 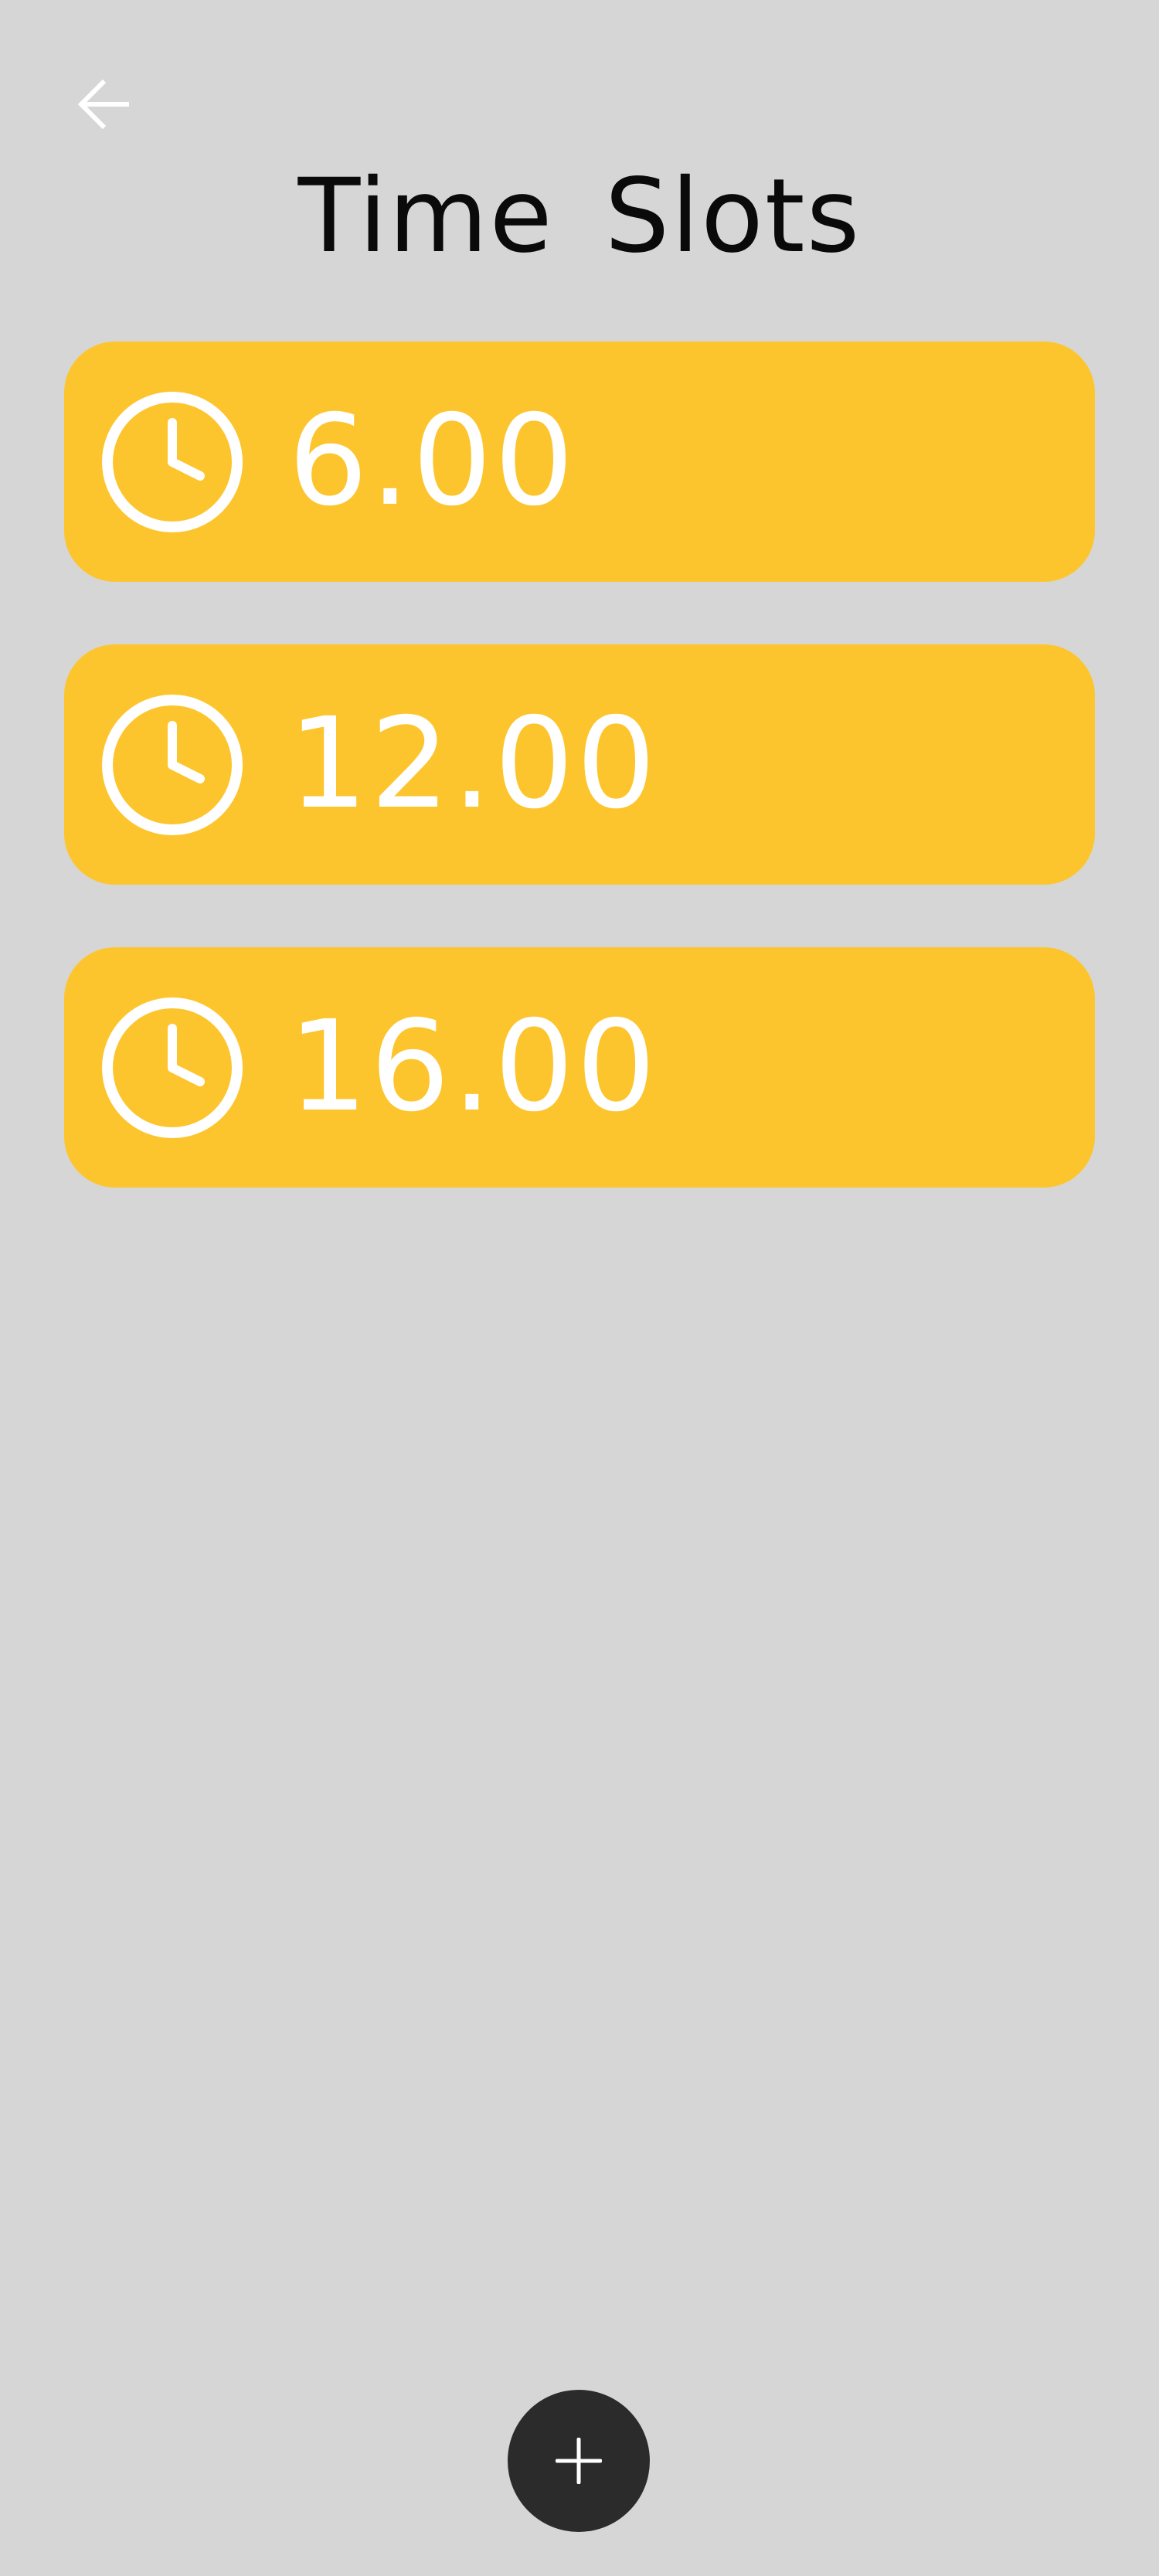 What do you see at coordinates (579, 462) in the screenshot?
I see `time-slot-card: 6.00` at bounding box center [579, 462].